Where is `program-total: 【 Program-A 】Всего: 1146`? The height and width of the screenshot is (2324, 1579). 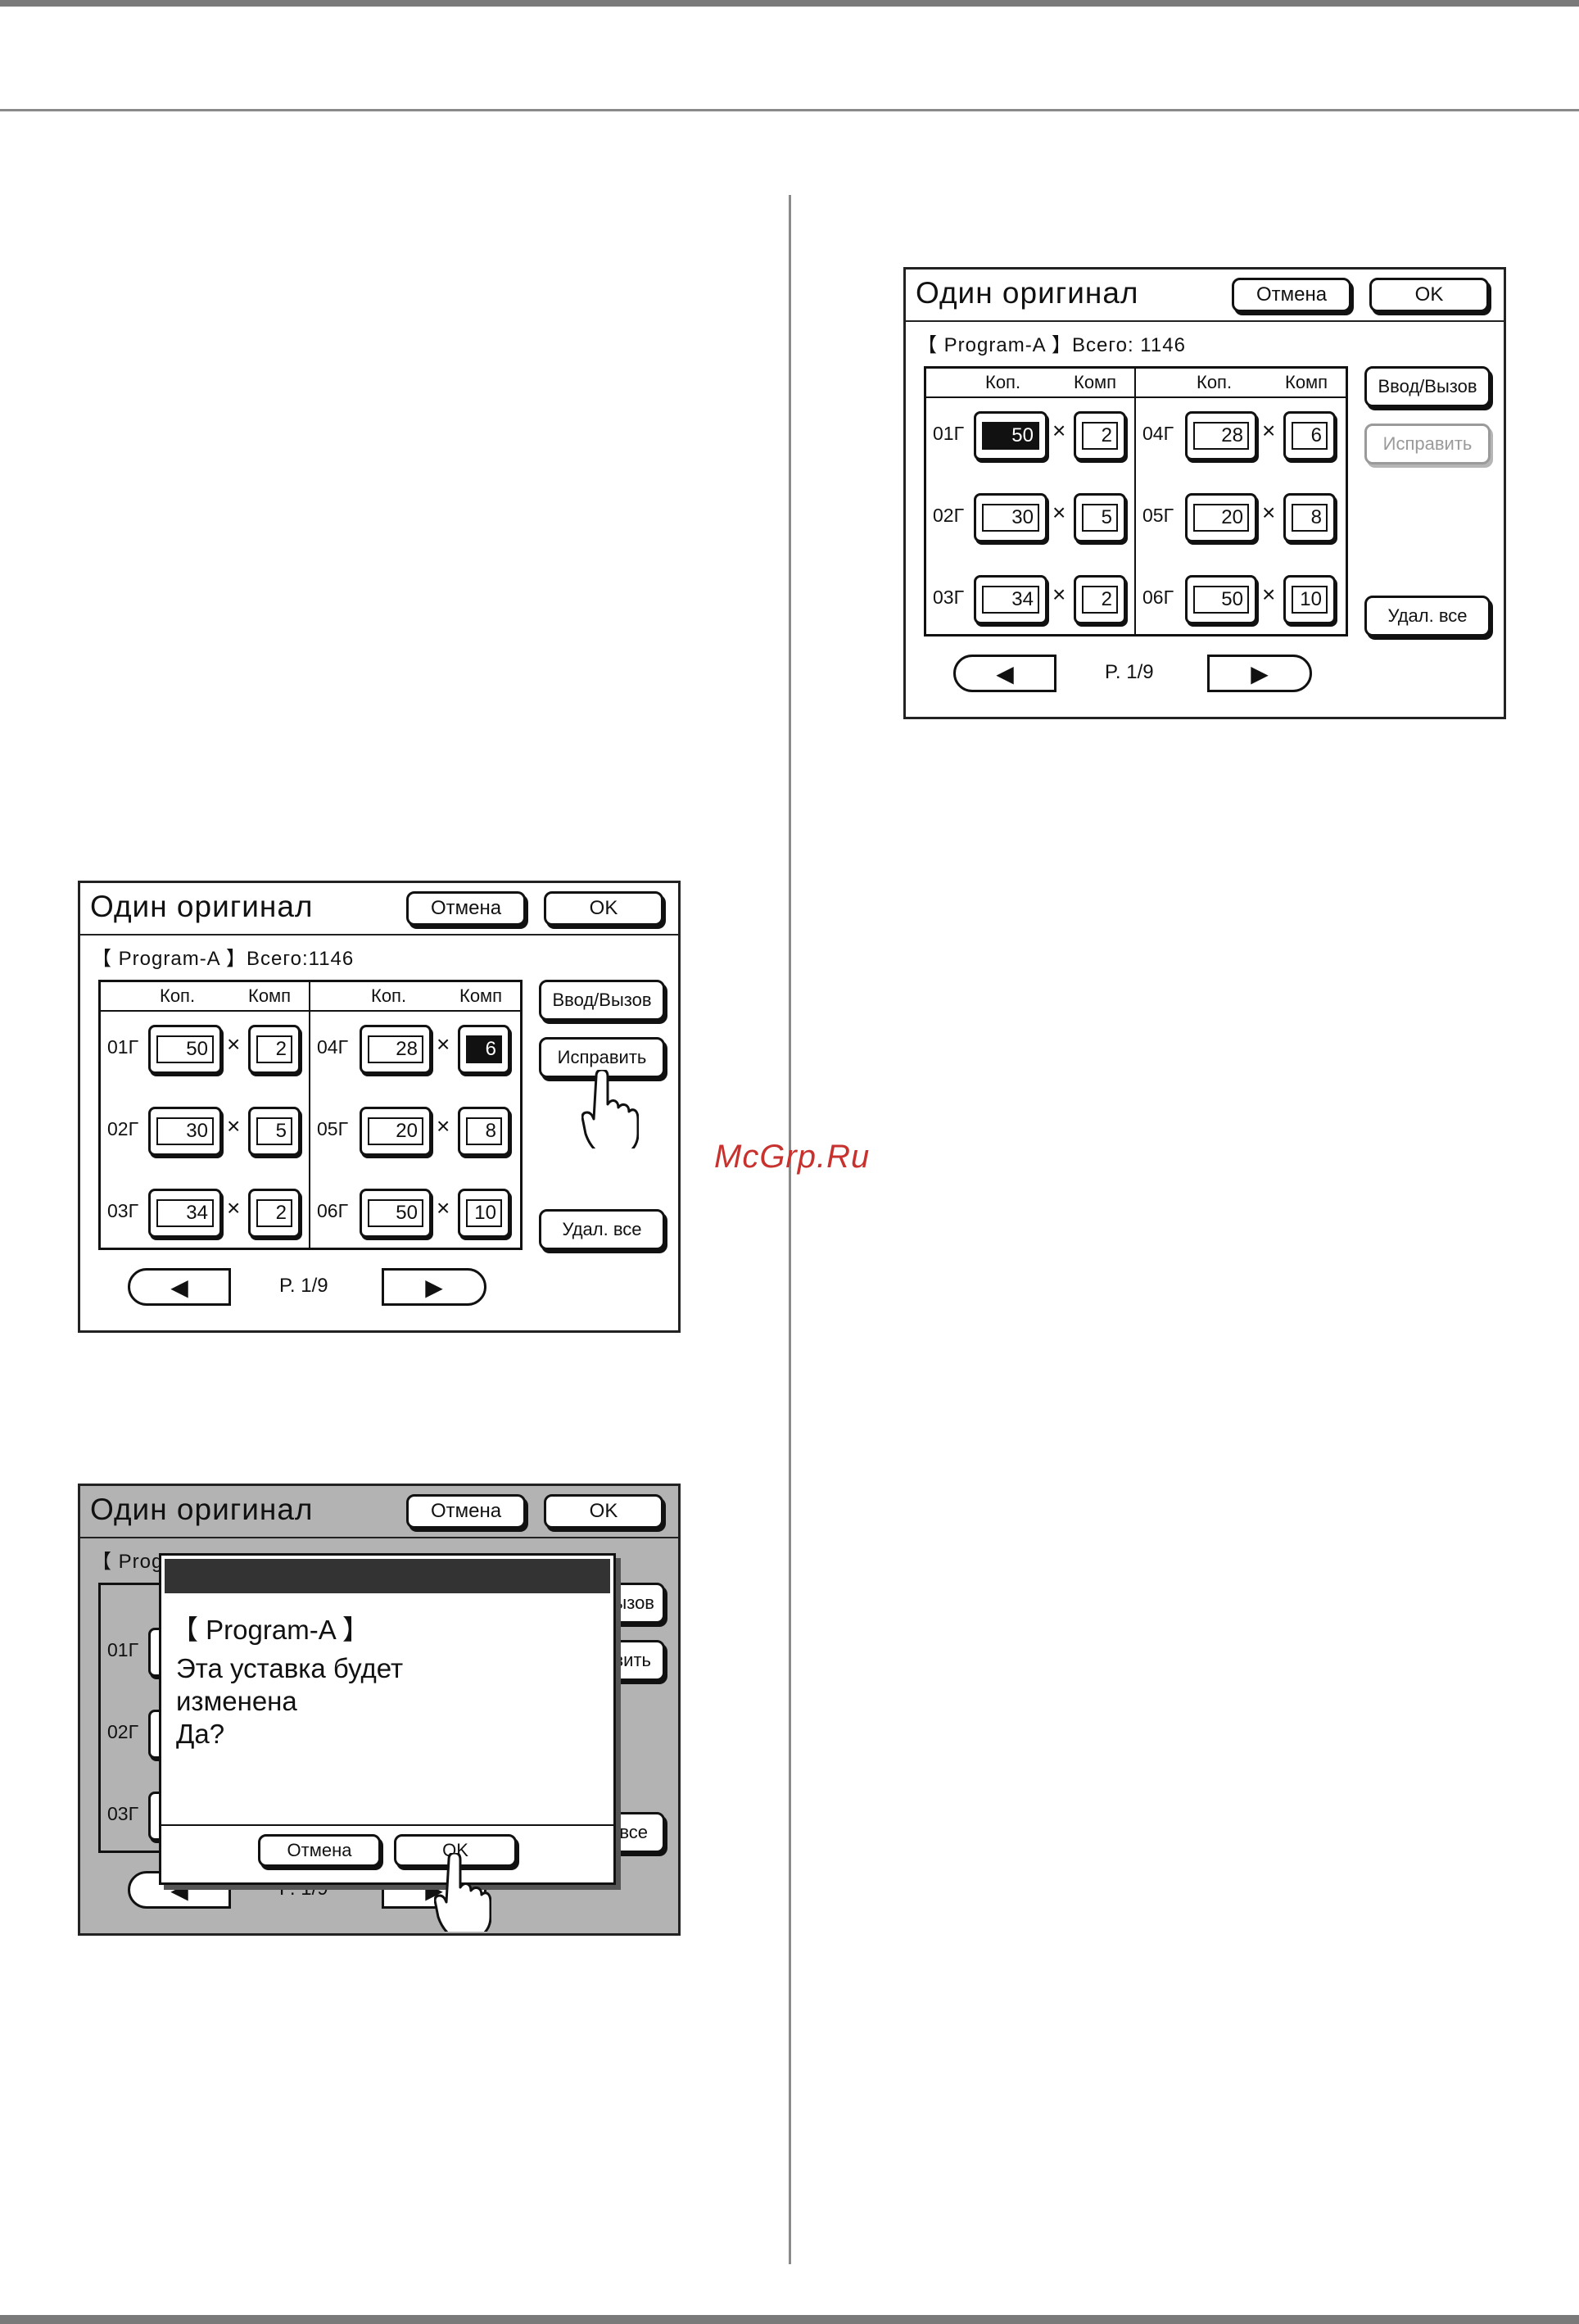
program-total: 【 Program-A 】Всего: 1146 is located at coordinates (1051, 345).